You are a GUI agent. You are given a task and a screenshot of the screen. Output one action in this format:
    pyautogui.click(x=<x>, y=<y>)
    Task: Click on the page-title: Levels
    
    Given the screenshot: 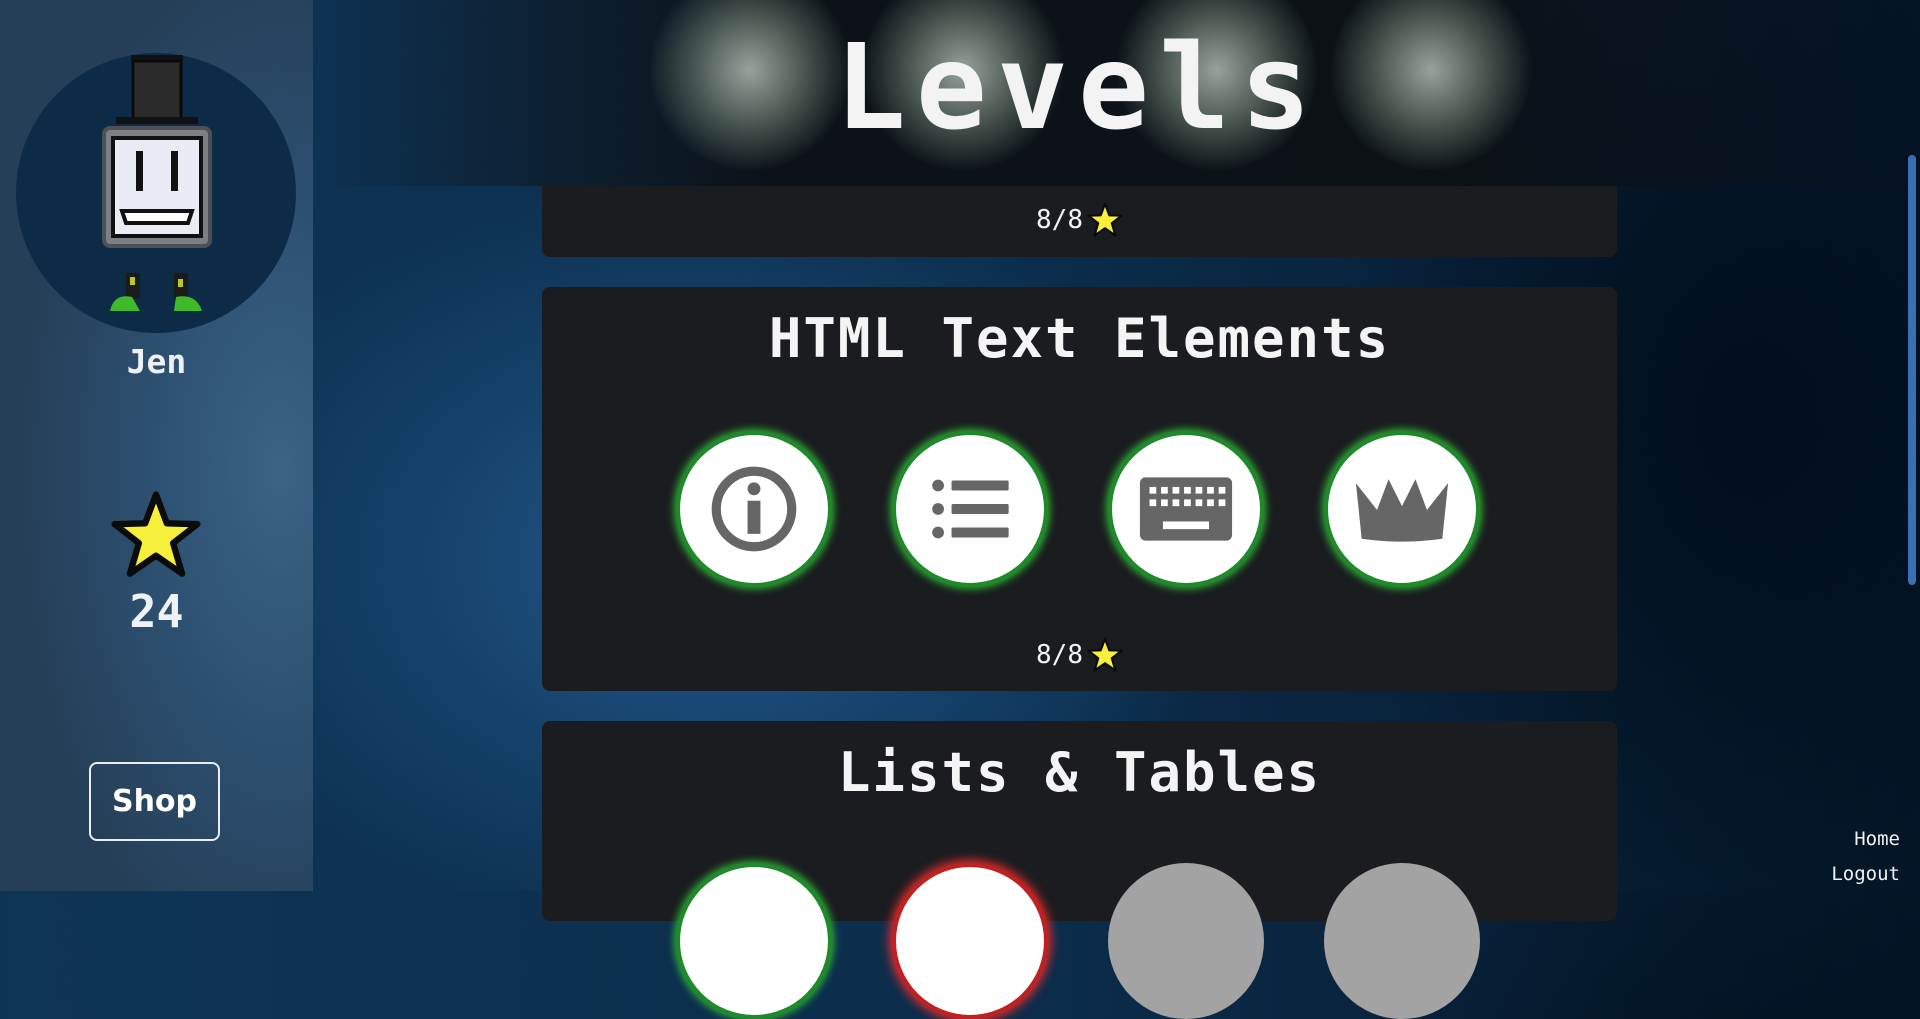 What is the action you would take?
    pyautogui.click(x=1078, y=87)
    